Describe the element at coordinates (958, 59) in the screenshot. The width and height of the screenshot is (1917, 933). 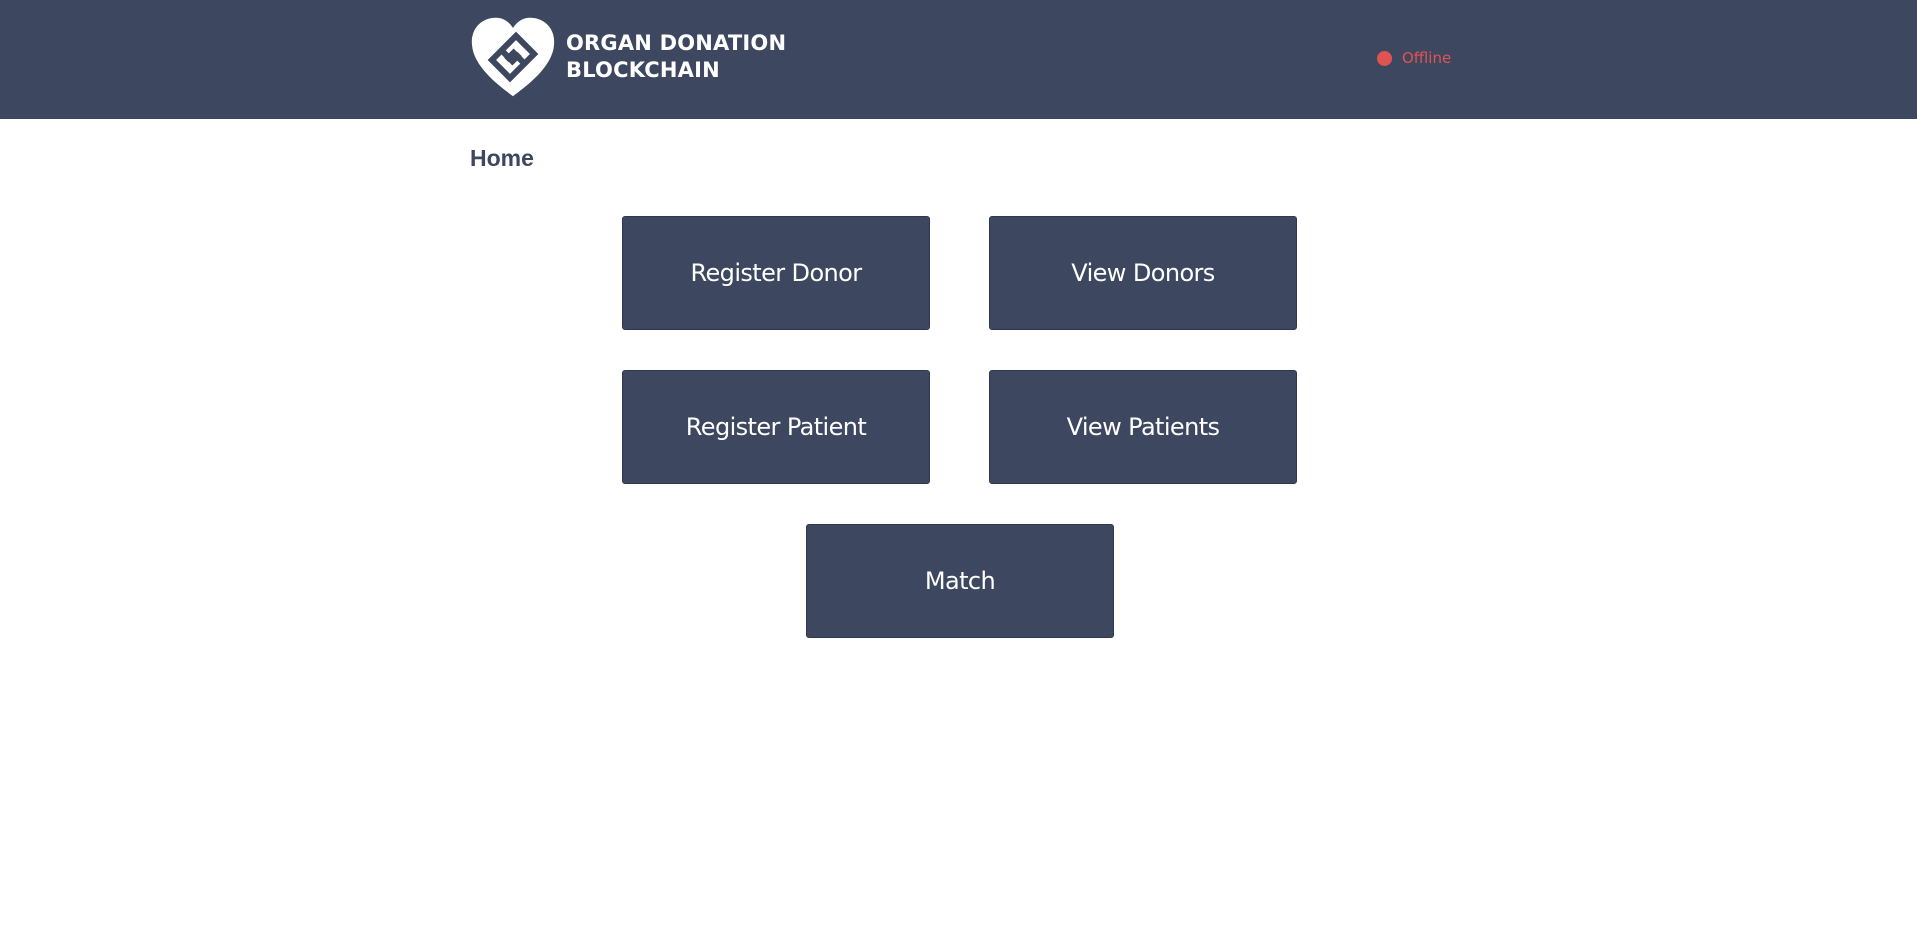
I see `top-navbar: ORGAN DONATION BLOCKCHAIN Offline` at that location.